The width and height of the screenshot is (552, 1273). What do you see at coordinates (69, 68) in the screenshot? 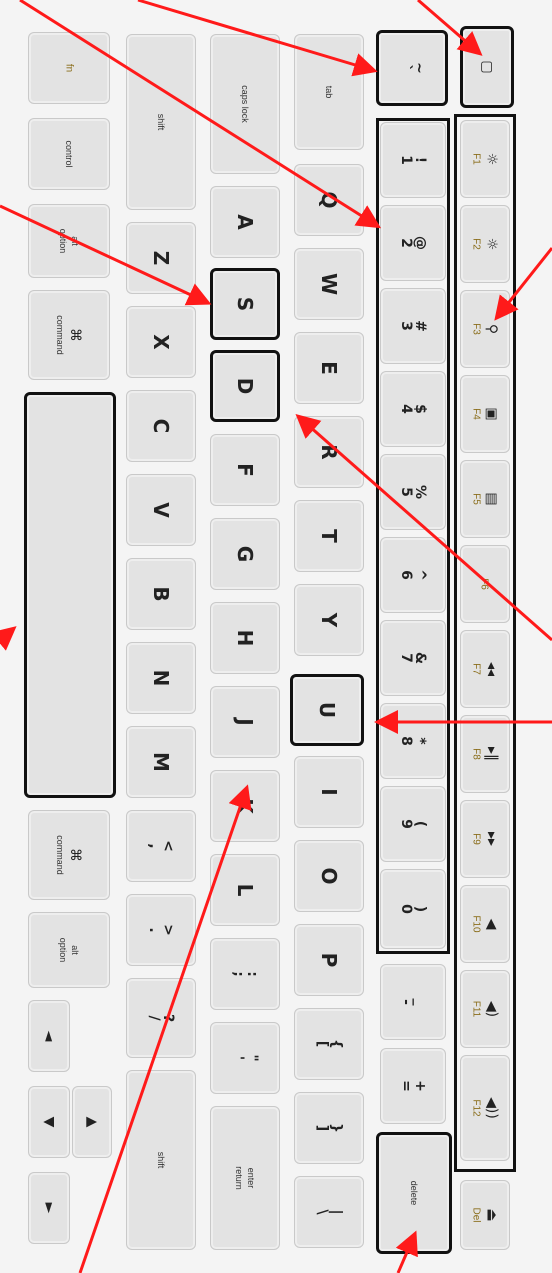
I see `fn-key: fn` at bounding box center [69, 68].